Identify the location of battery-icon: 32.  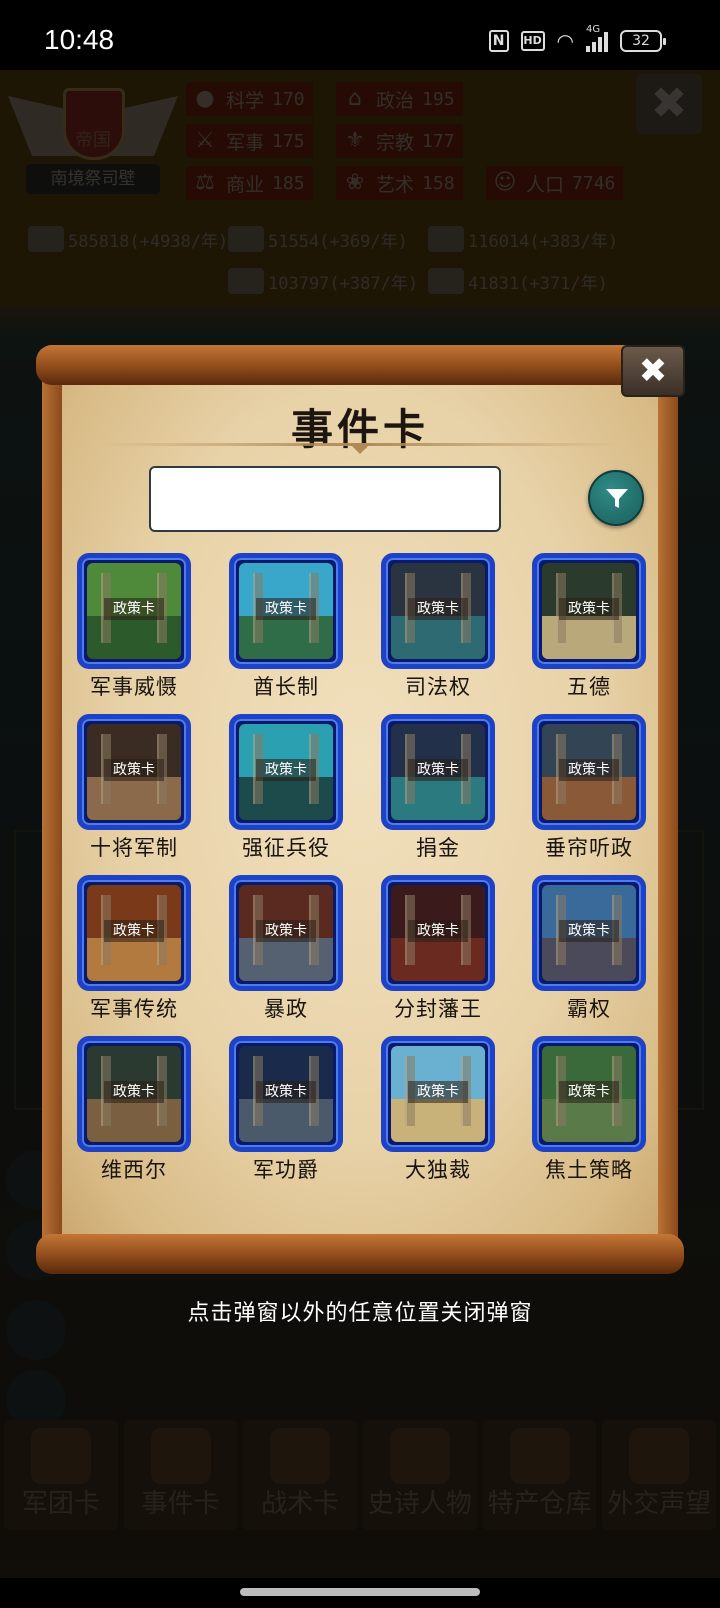
(643, 41).